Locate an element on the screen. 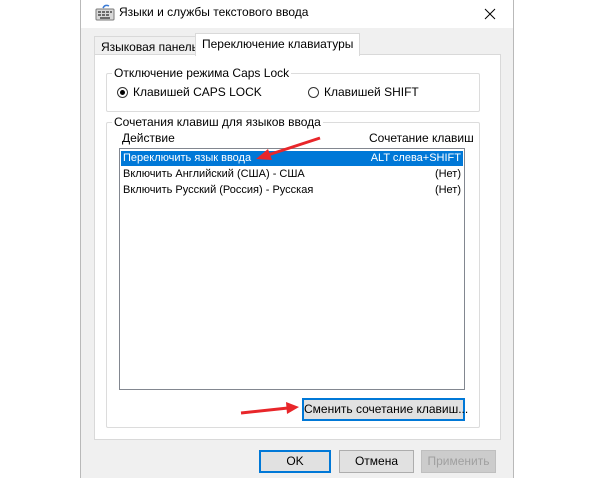 Image resolution: width=591 pixels, height=478 pixels. radio-unselected-icon is located at coordinates (313, 92).